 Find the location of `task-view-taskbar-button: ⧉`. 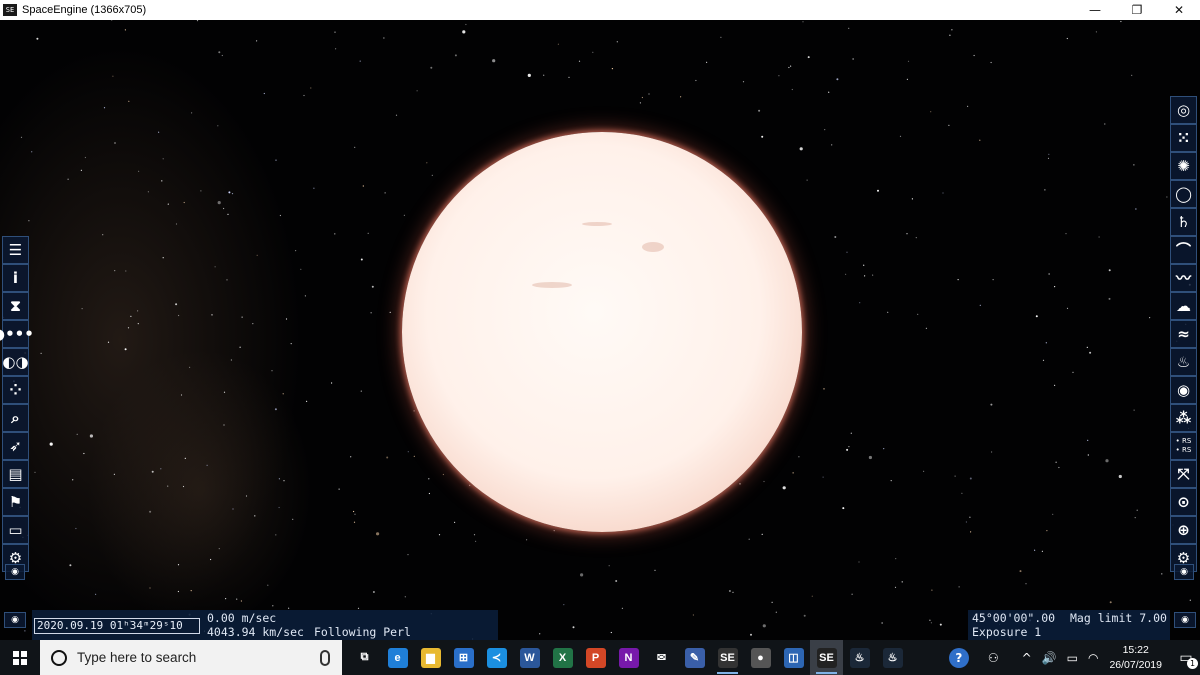

task-view-taskbar-button: ⧉ is located at coordinates (364, 657).